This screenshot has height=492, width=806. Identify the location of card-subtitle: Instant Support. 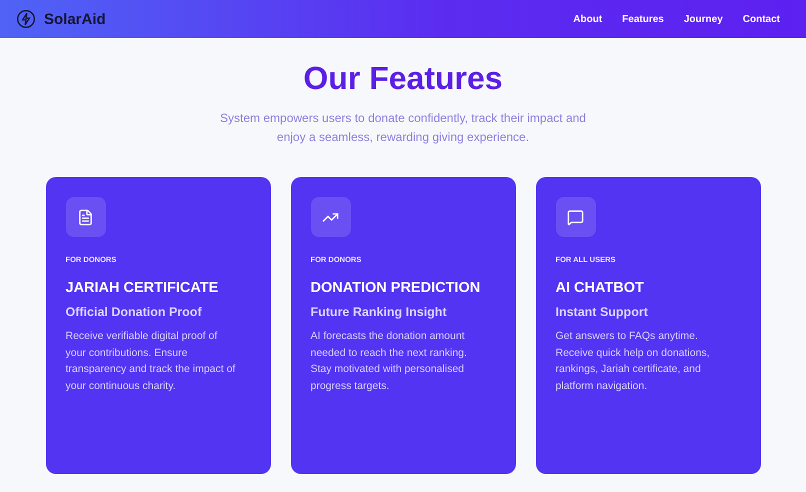
(602, 312).